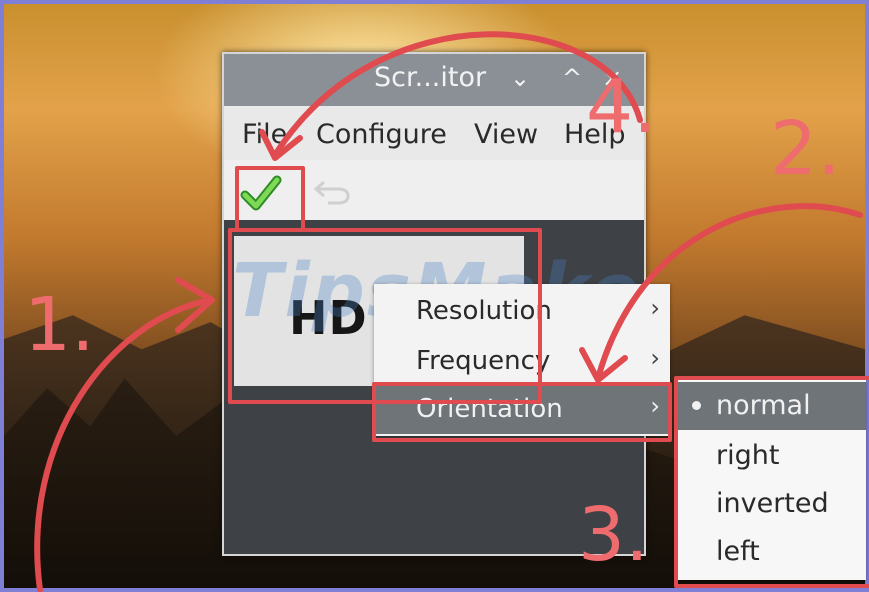 The image size is (869, 592). I want to click on highlight-apply, so click(270, 199).